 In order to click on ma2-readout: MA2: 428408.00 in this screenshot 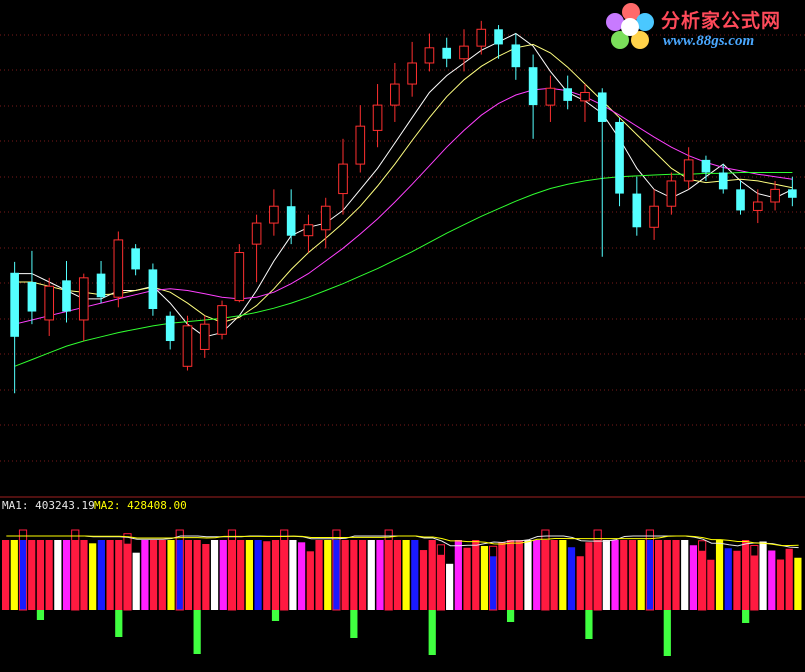, I will do `click(140, 505)`.